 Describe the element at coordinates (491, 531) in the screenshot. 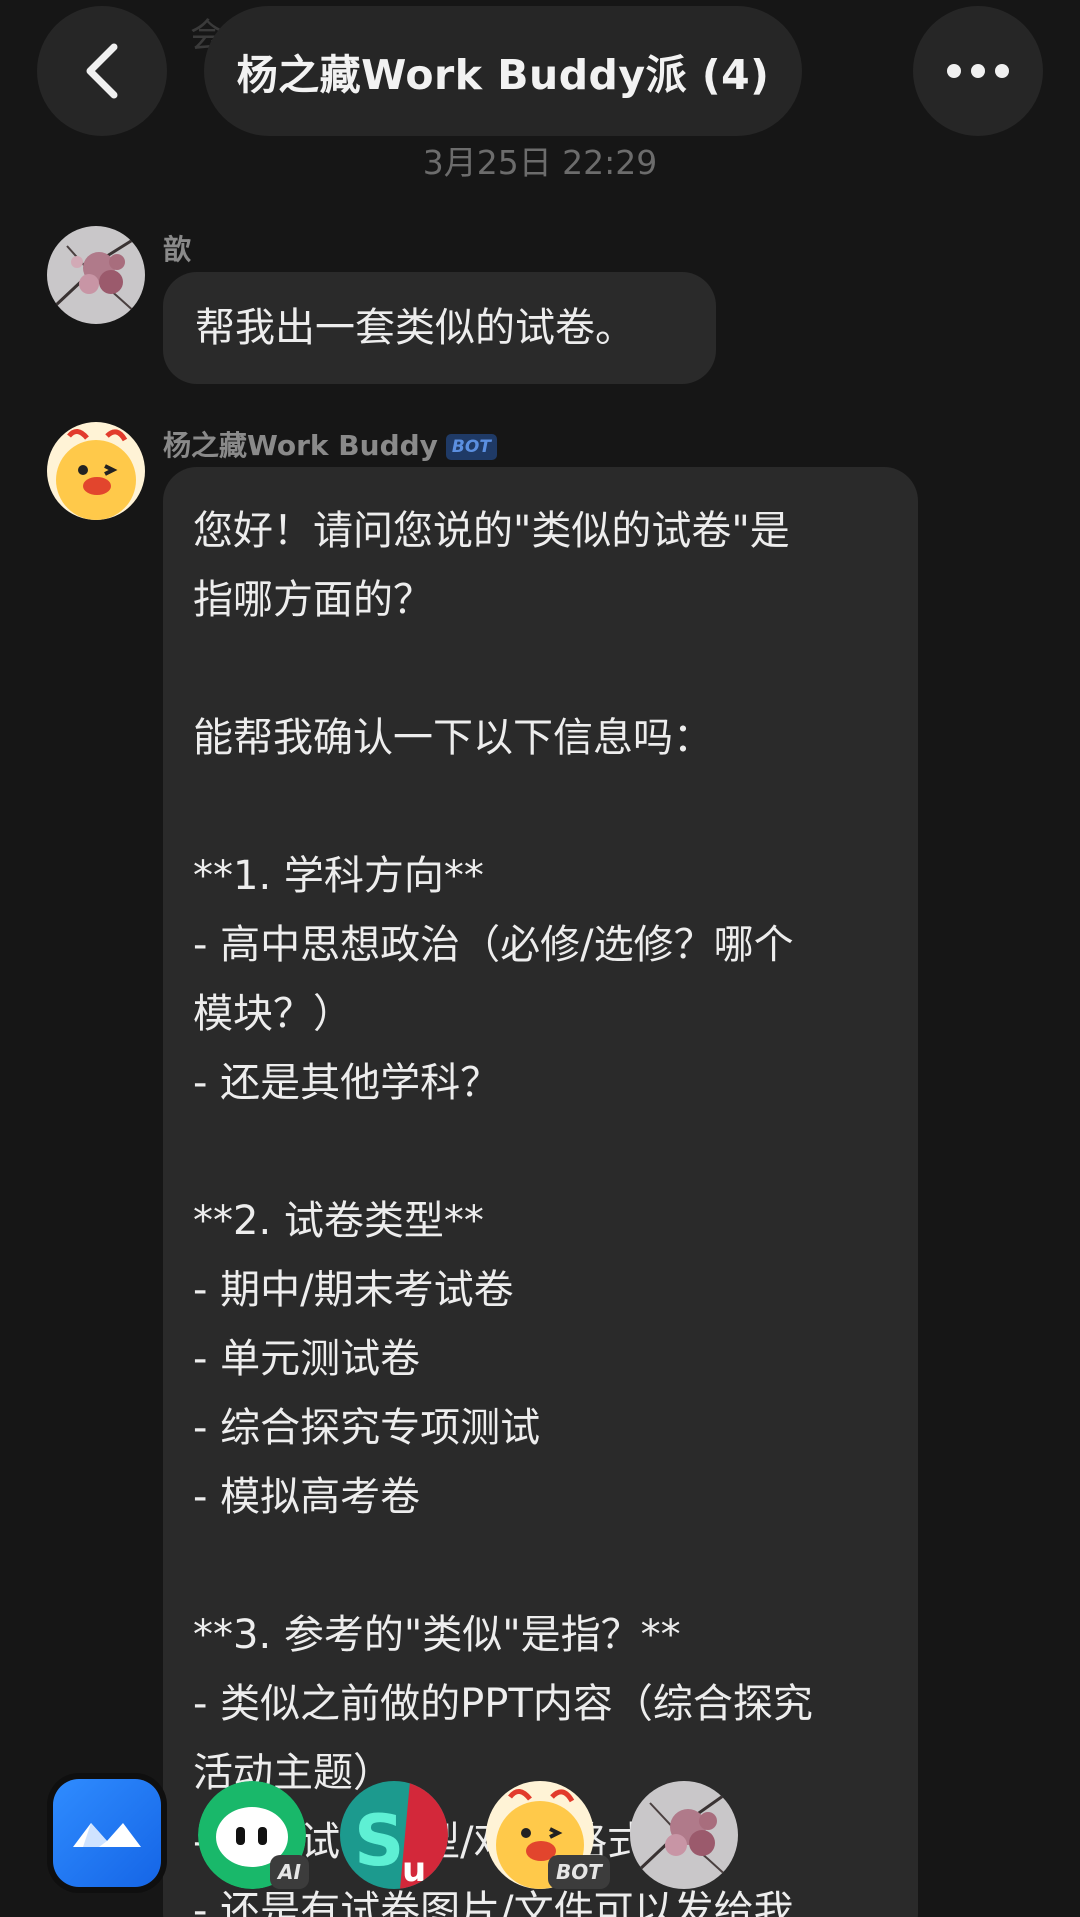

I see `message-line: 您好！请问您说的"类似的试卷"是` at that location.